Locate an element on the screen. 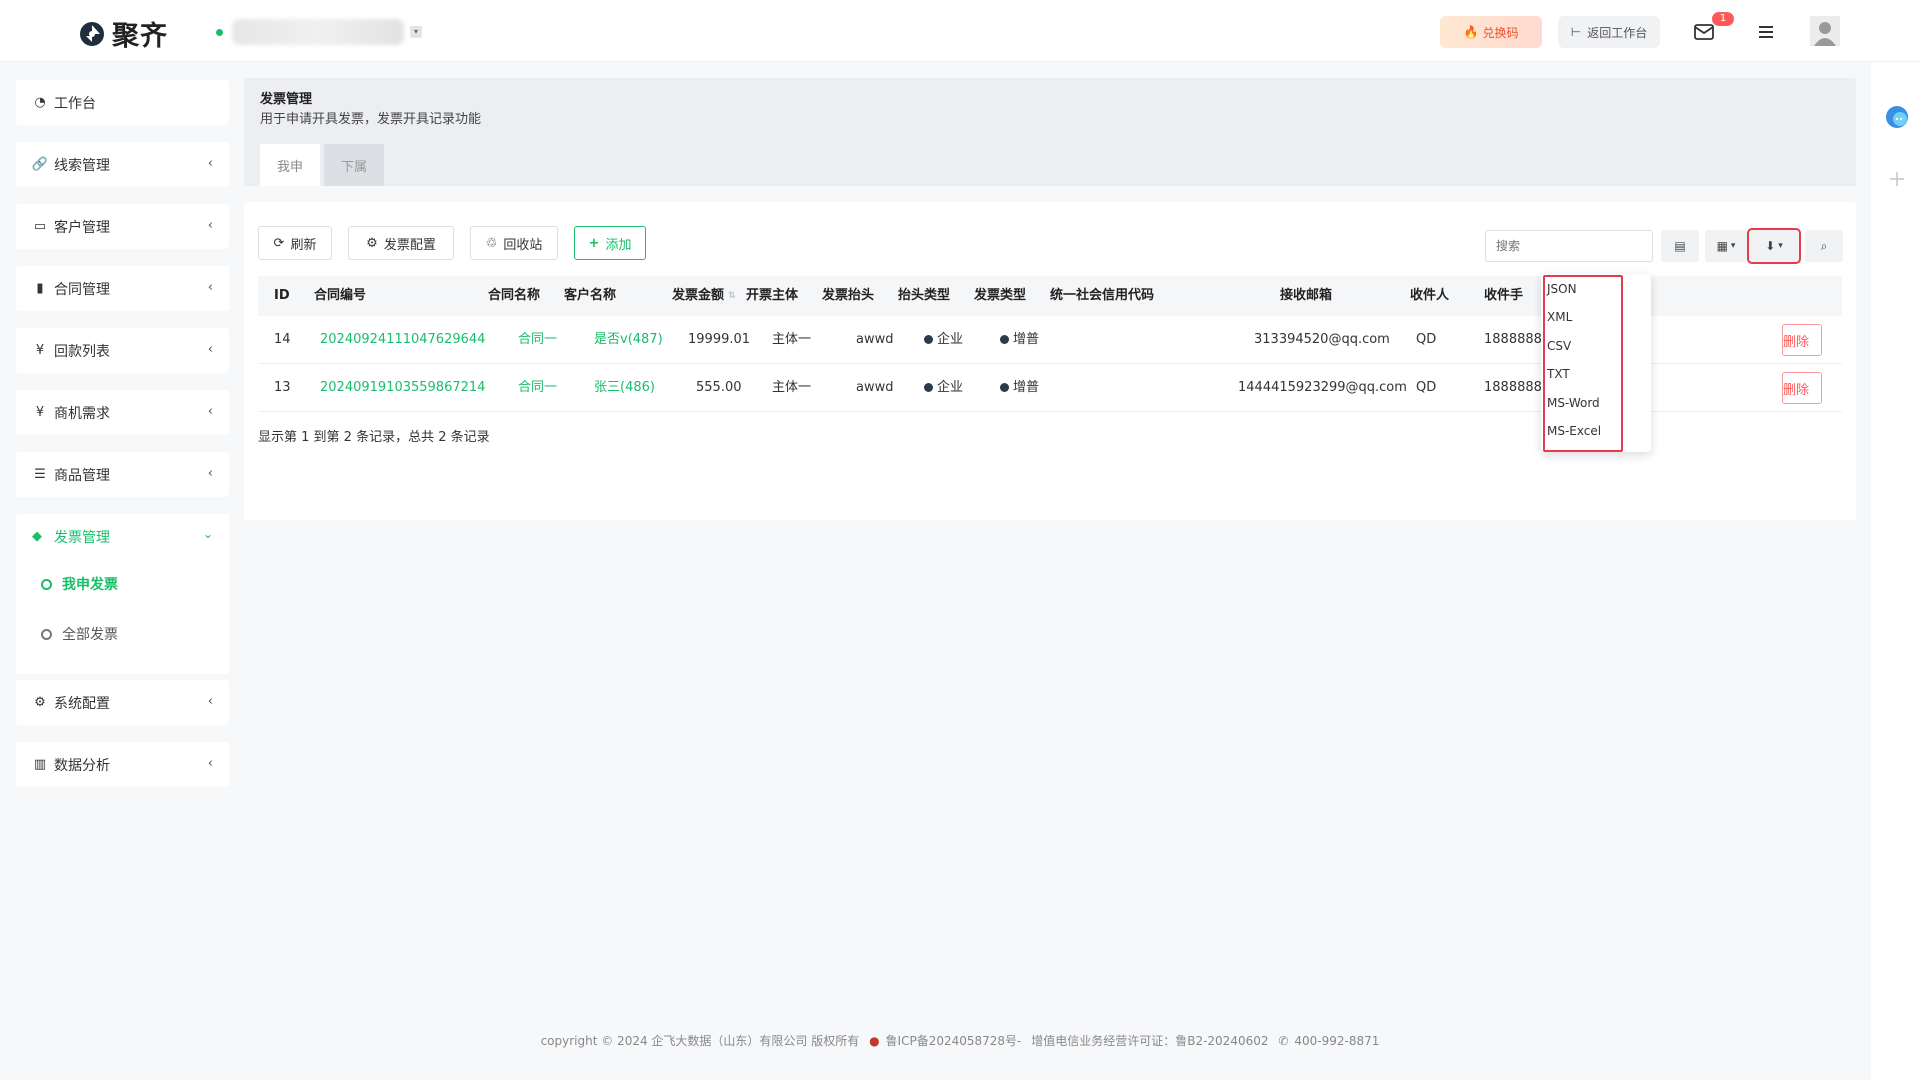  avatar-placeholder-icon is located at coordinates (1825, 31).